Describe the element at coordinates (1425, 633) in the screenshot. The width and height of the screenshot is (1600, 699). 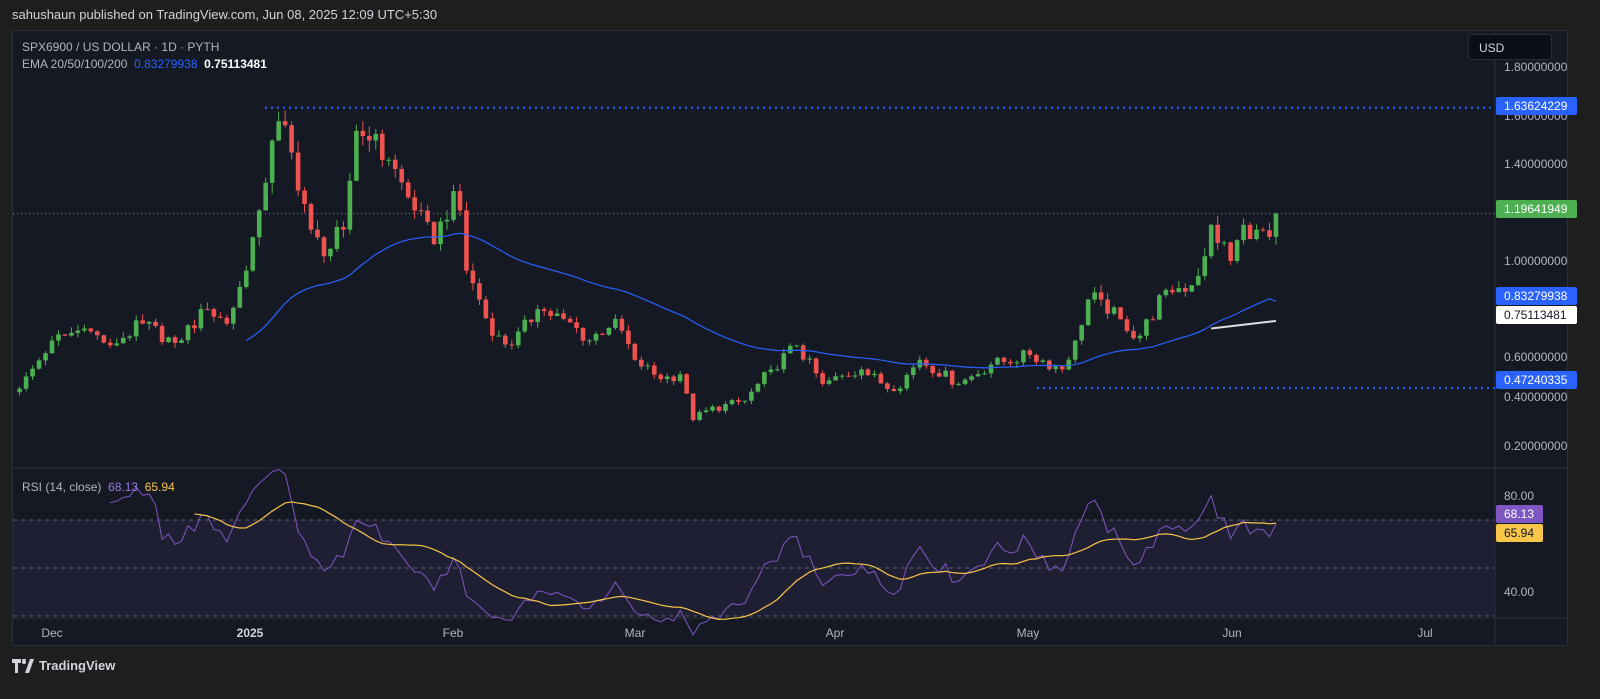
I see `time-tick: Jul` at that location.